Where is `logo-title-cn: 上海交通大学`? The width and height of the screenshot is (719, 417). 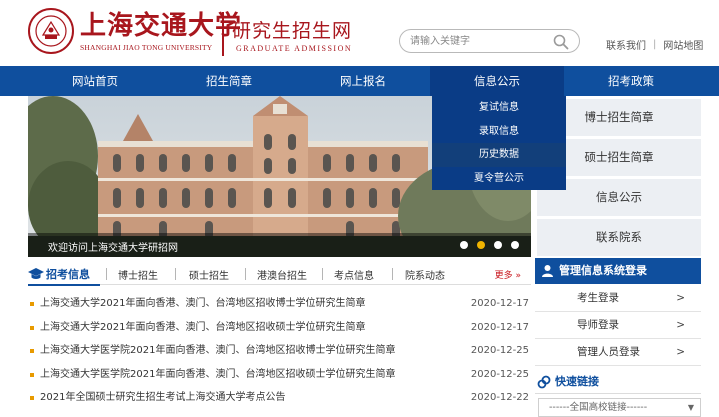 logo-title-cn: 上海交通大学 is located at coordinates (161, 25).